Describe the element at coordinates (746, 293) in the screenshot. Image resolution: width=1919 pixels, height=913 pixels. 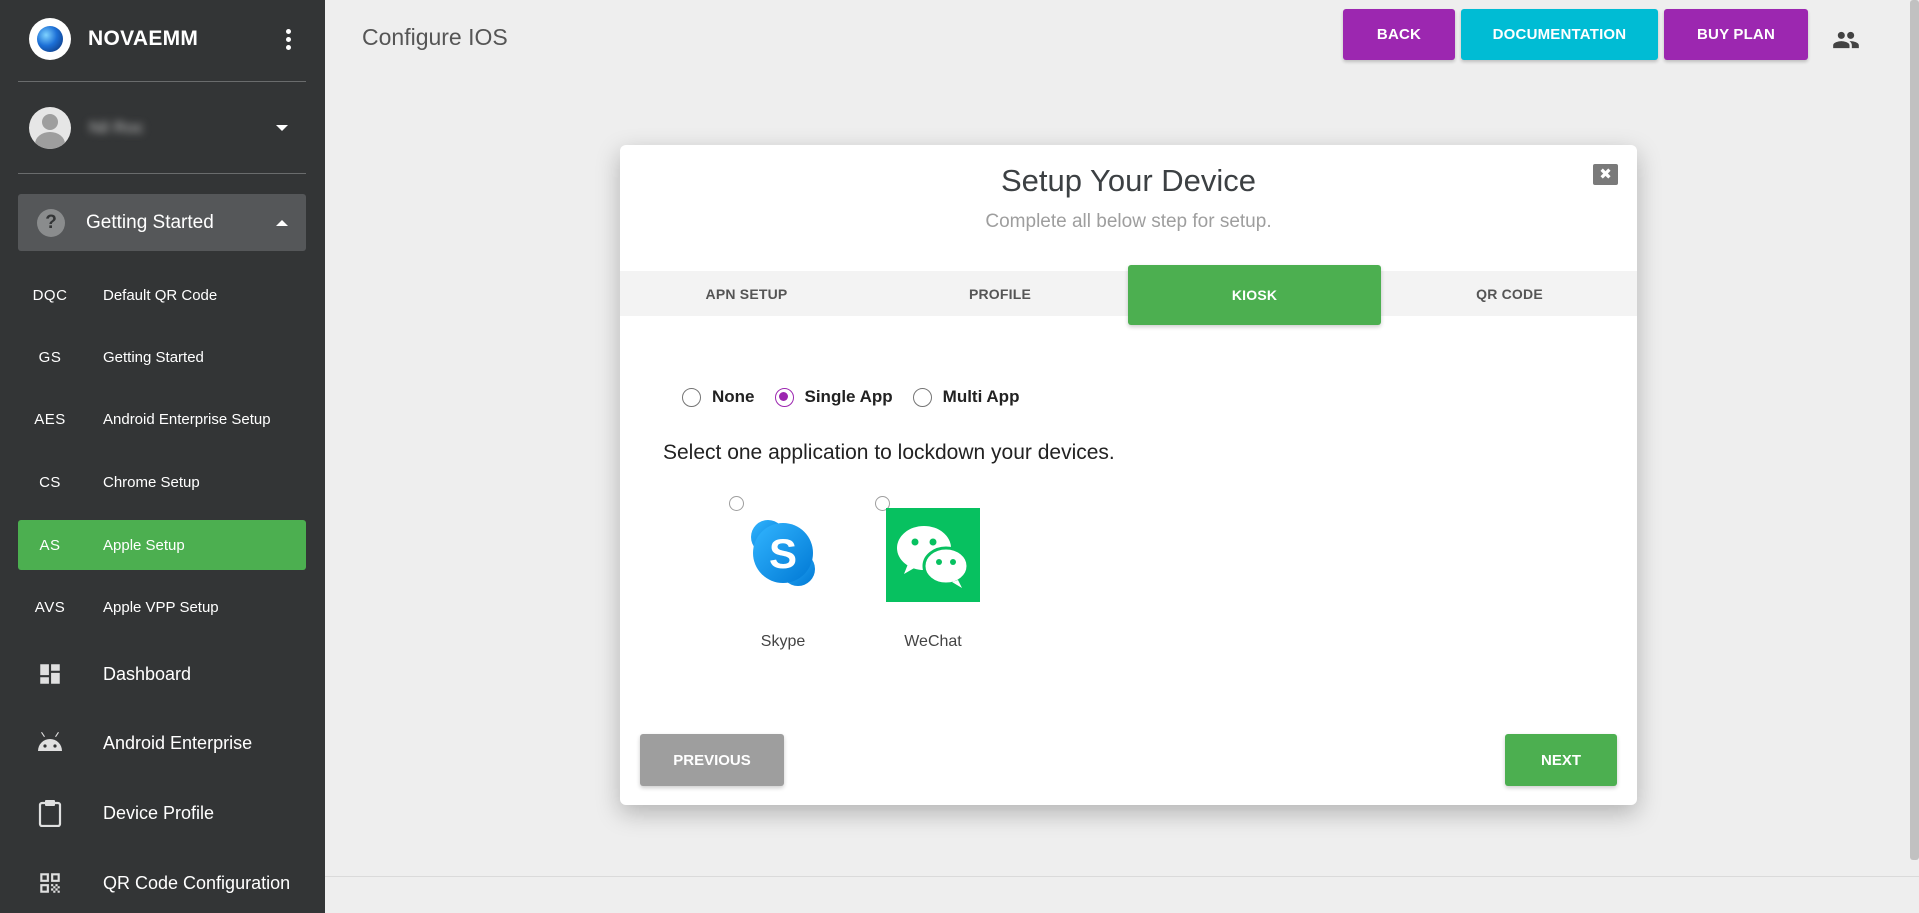
I see `tab-apn-setup: APN SETUP` at that location.